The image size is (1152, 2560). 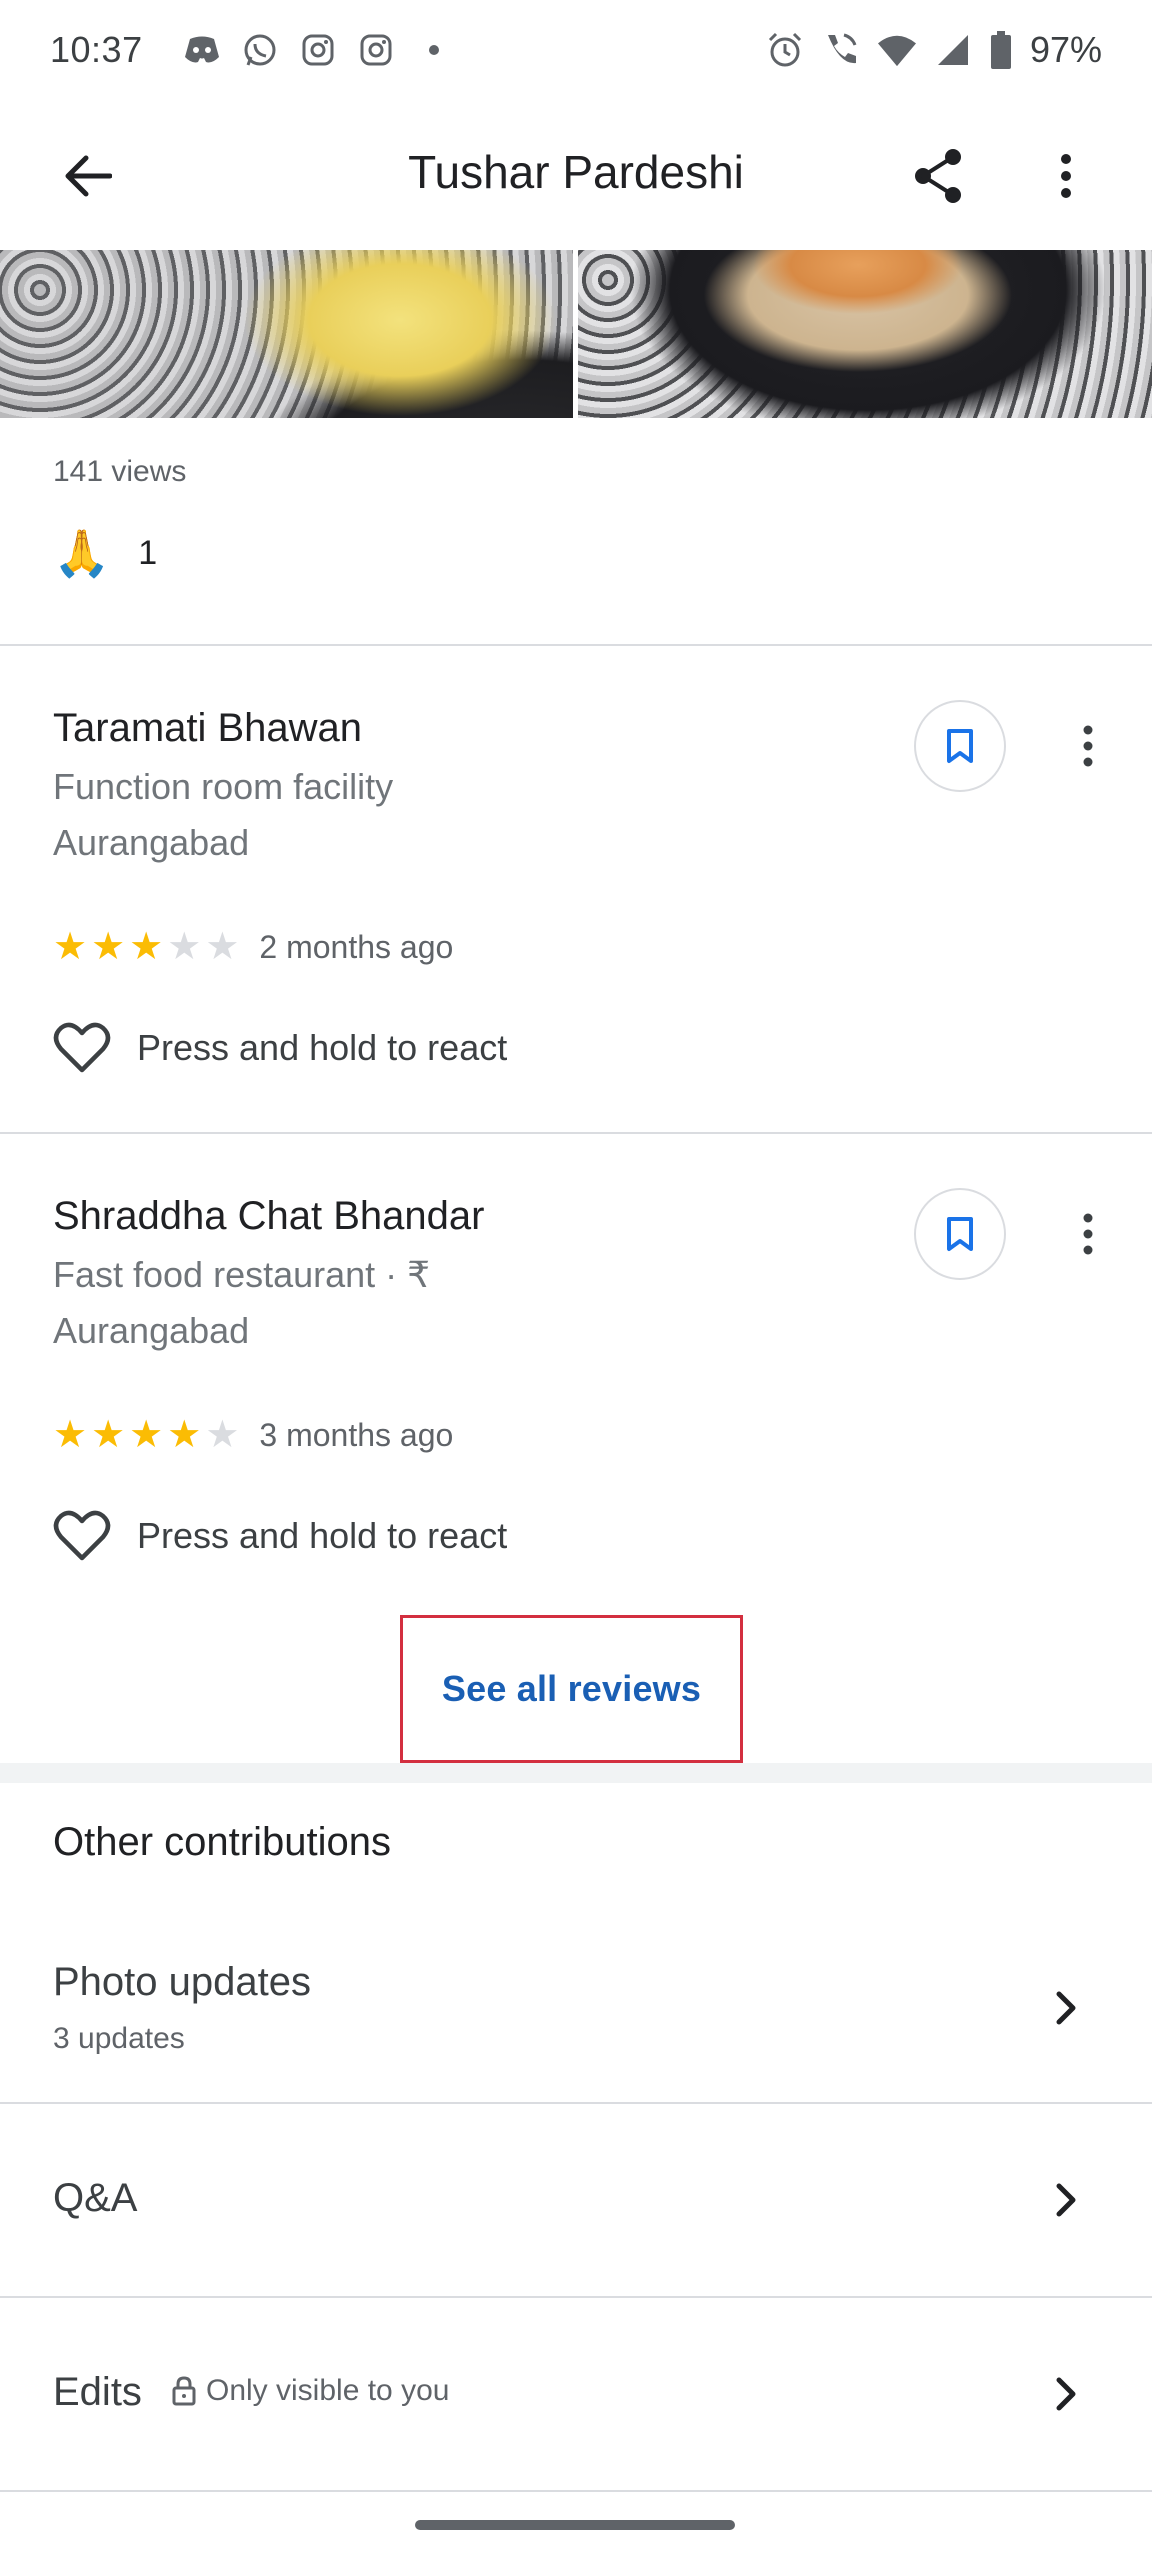 I want to click on folded-hands-emoji: 🙏, so click(x=82, y=553).